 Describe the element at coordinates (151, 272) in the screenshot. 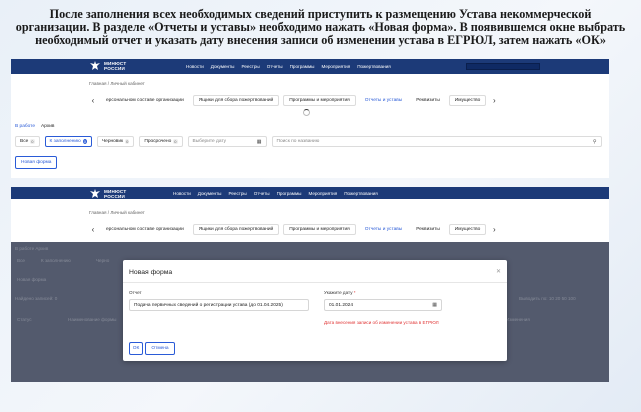

I see `dialog-title: Новая форма` at that location.